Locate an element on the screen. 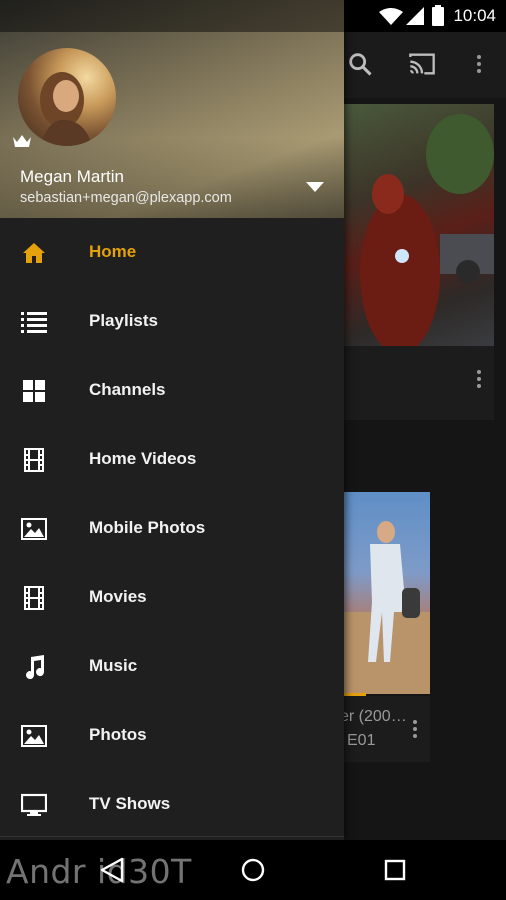 The height and width of the screenshot is (900, 506). nav-item-label: Movies is located at coordinates (118, 596).